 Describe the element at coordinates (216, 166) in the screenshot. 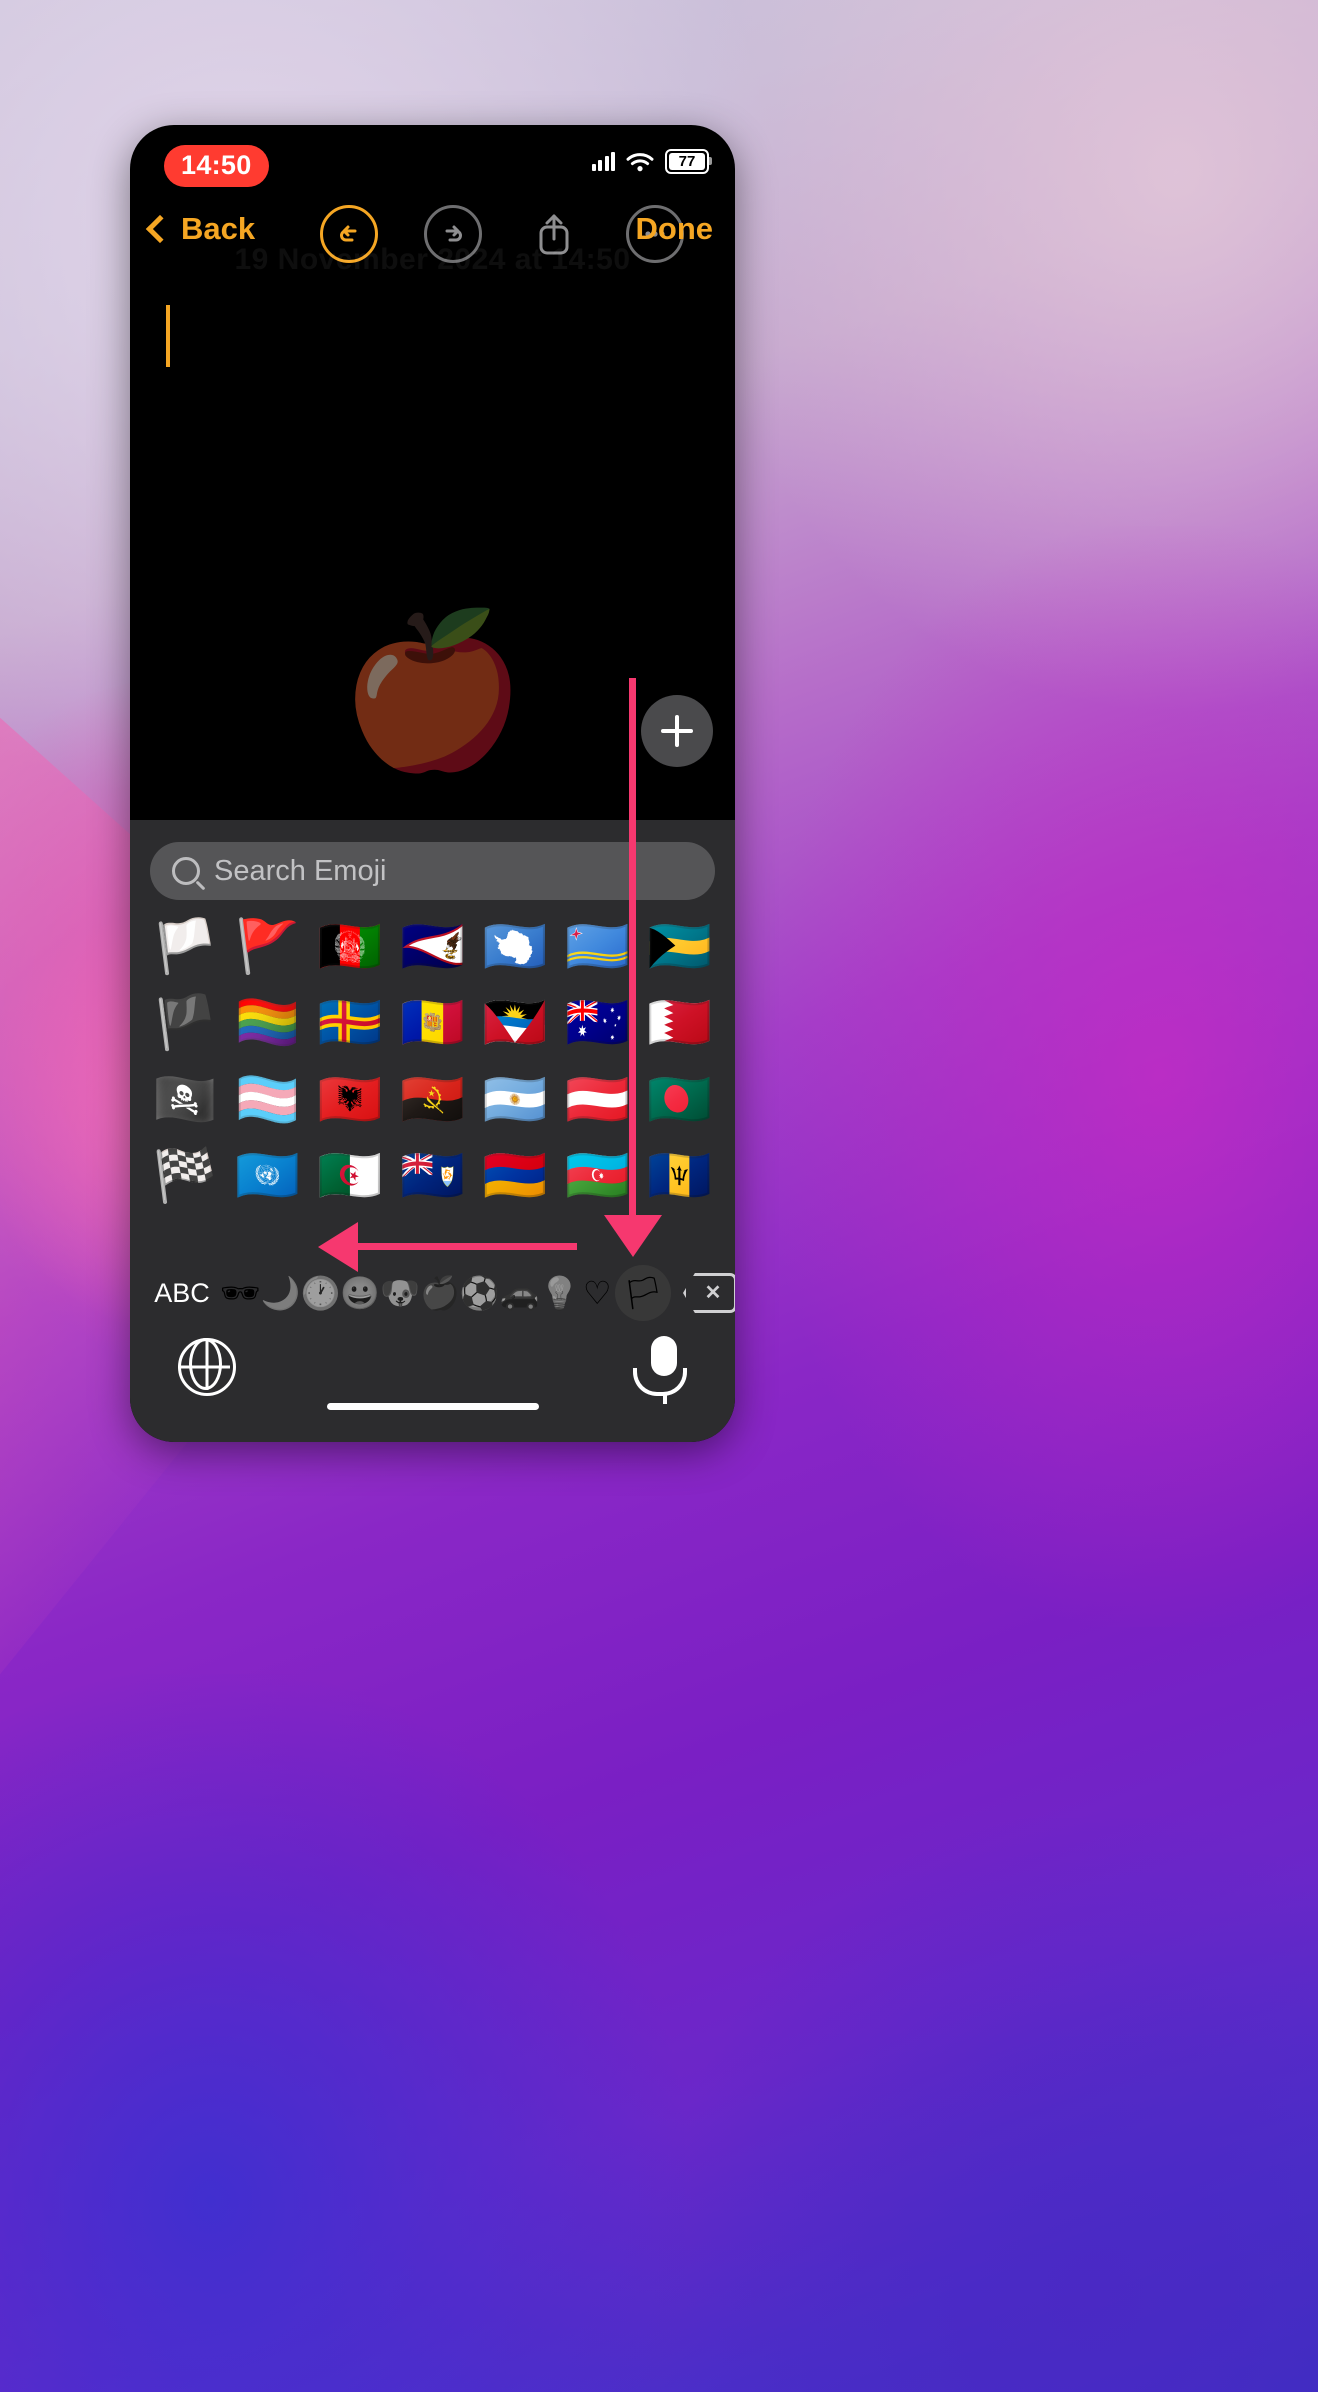

I see `status-time: 14:50` at that location.